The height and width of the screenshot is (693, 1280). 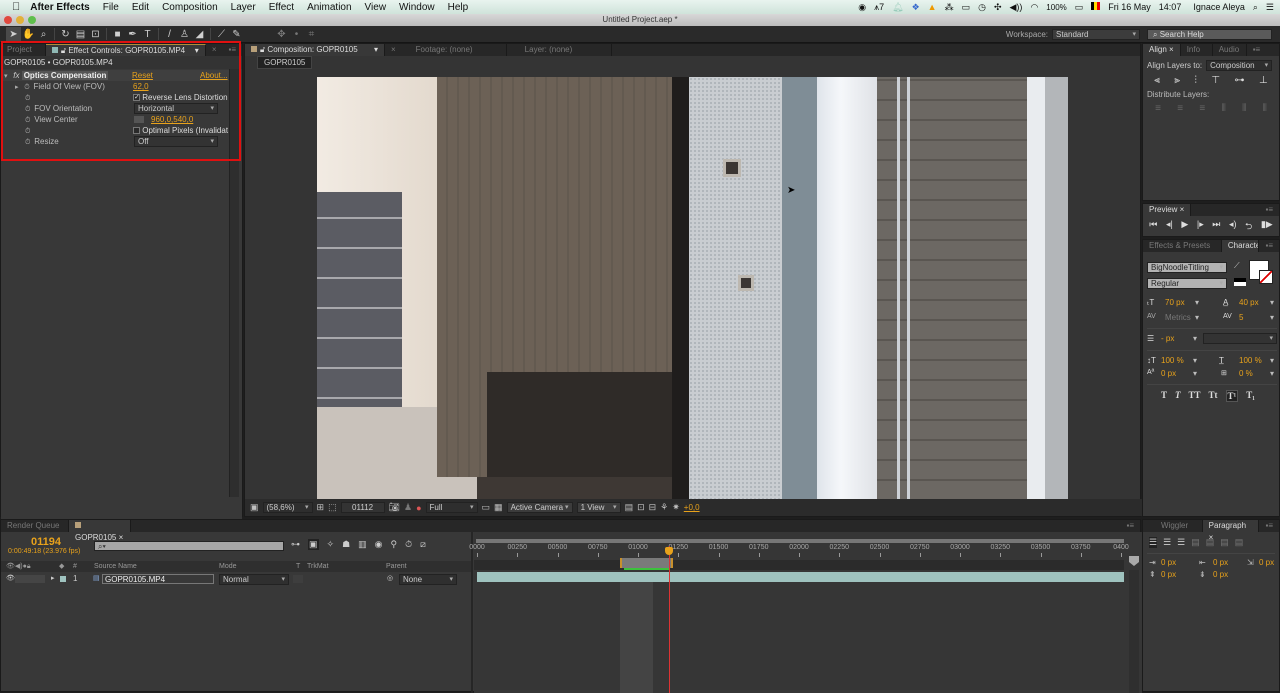 What do you see at coordinates (32, 20) in the screenshot?
I see `zoom-window-button` at bounding box center [32, 20].